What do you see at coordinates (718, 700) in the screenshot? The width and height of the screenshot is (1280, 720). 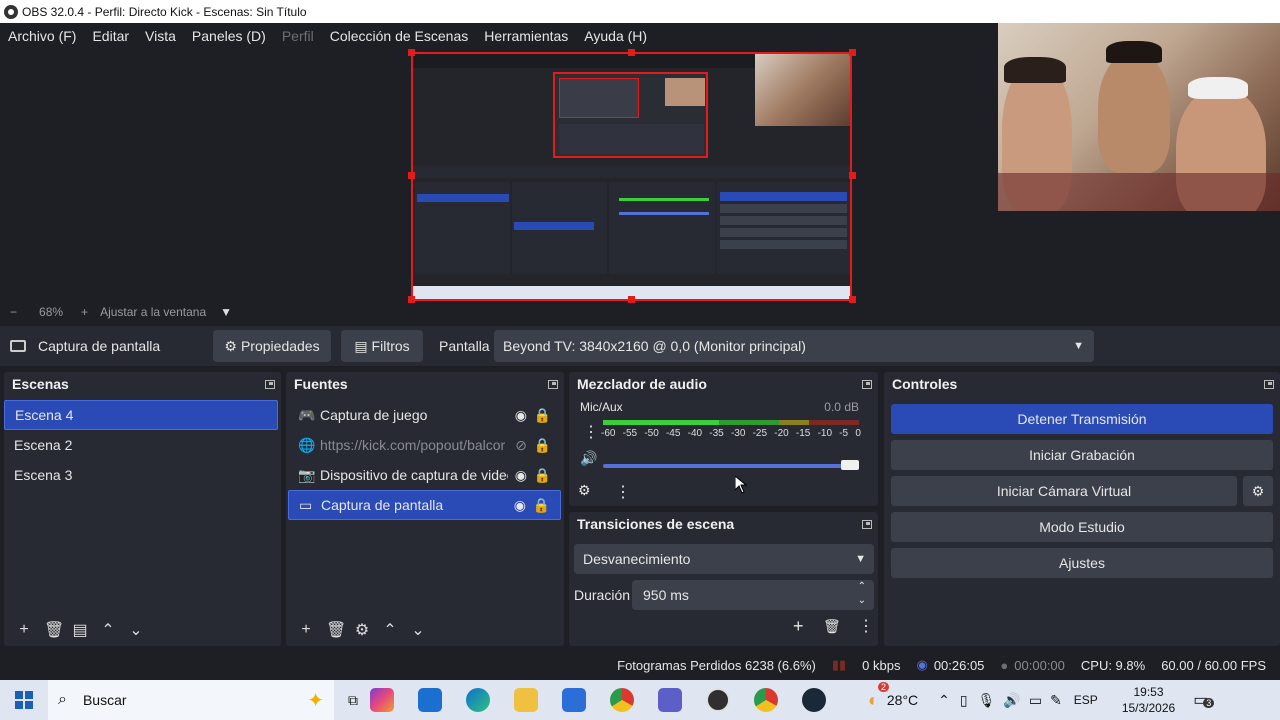 I see `obs-icon` at bounding box center [718, 700].